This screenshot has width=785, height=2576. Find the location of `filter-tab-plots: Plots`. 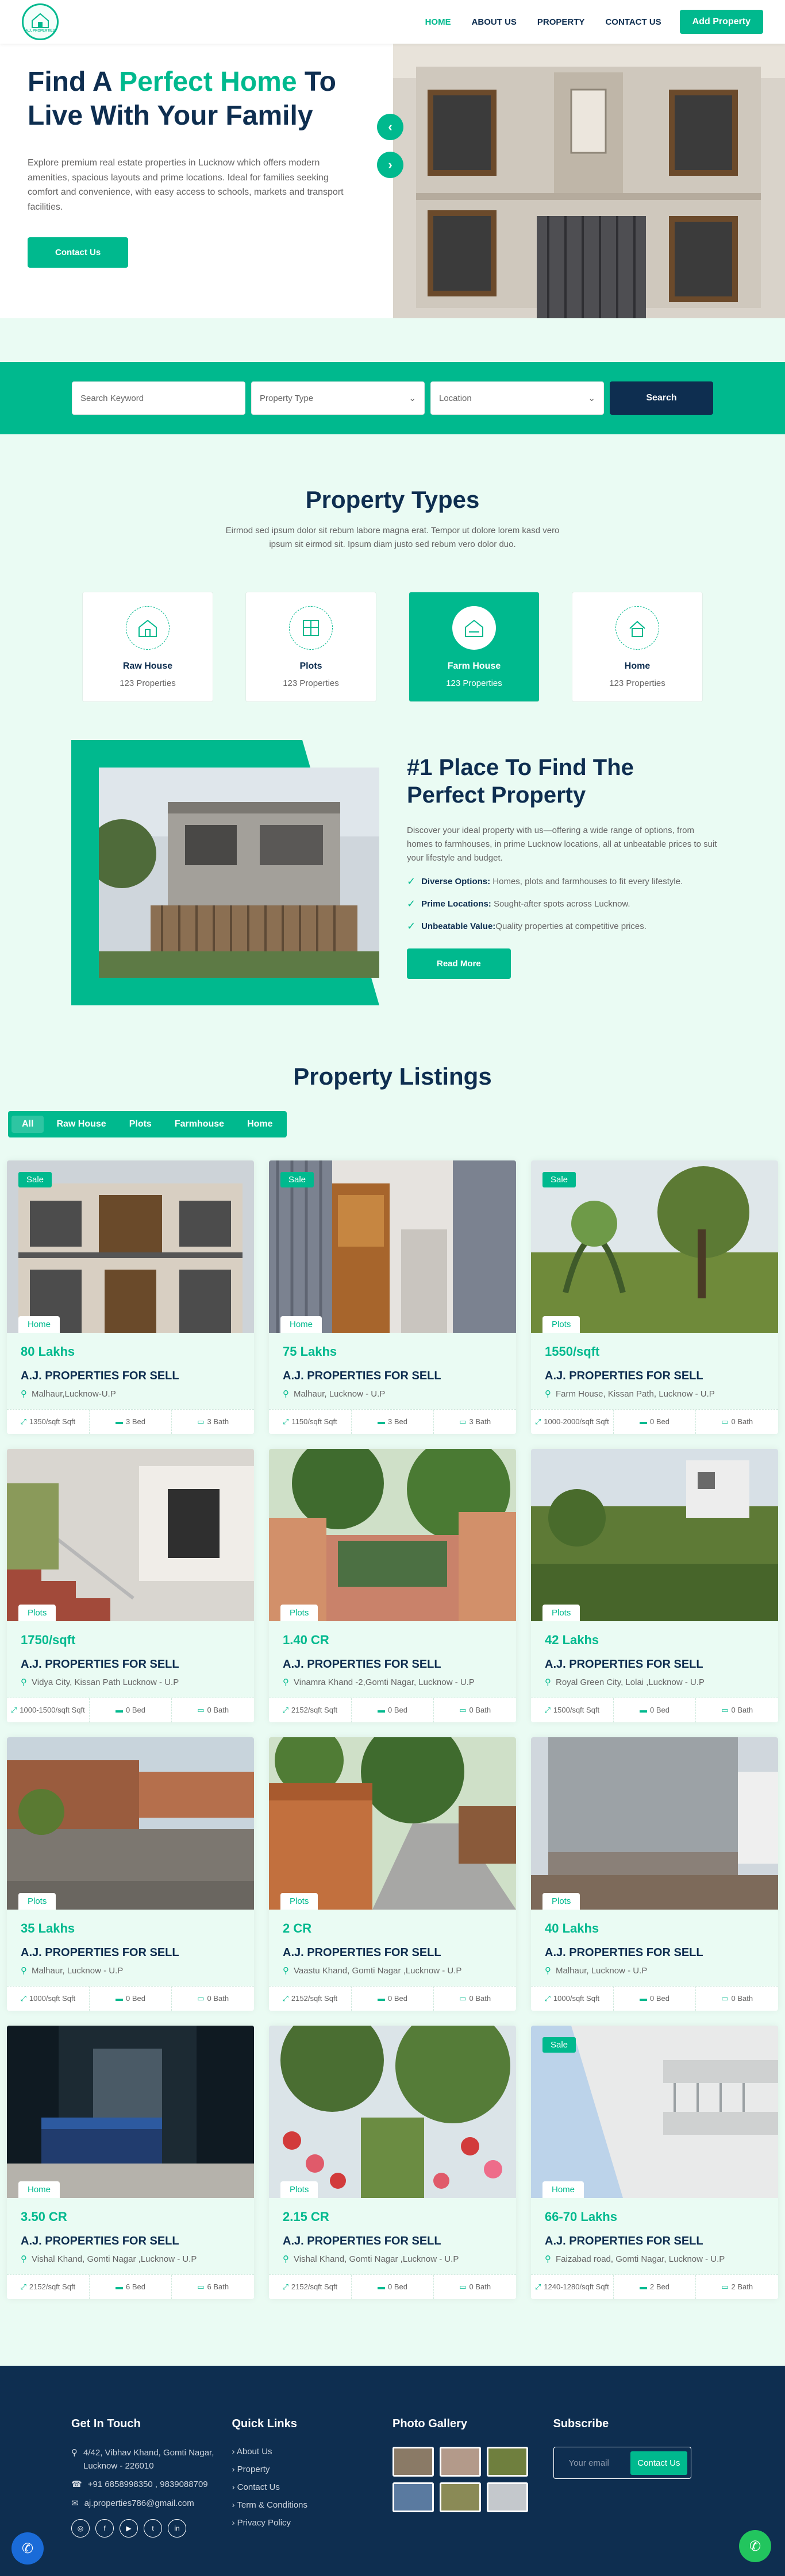

filter-tab-plots: Plots is located at coordinates (140, 1124).